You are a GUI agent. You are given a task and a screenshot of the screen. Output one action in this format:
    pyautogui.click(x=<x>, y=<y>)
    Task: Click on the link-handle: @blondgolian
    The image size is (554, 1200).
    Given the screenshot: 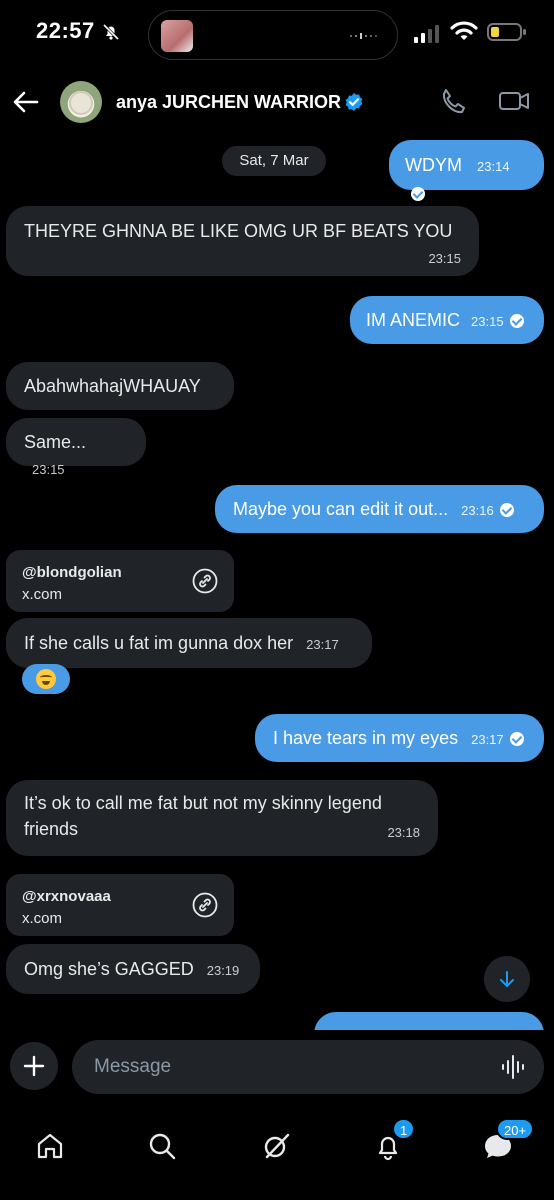 What is the action you would take?
    pyautogui.click(x=72, y=572)
    